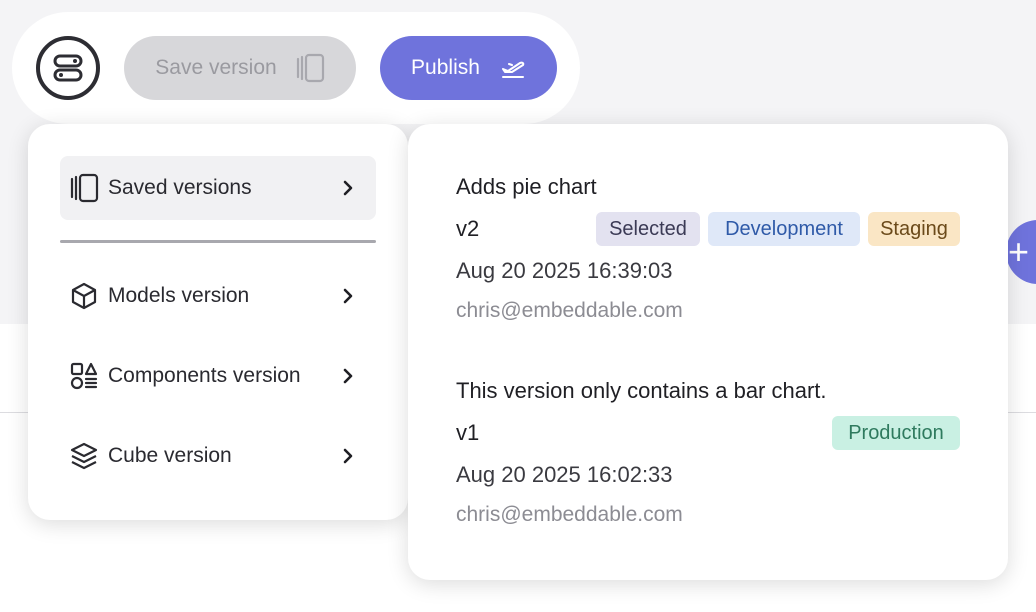 The width and height of the screenshot is (1036, 612). I want to click on version-number: v2, so click(468, 228).